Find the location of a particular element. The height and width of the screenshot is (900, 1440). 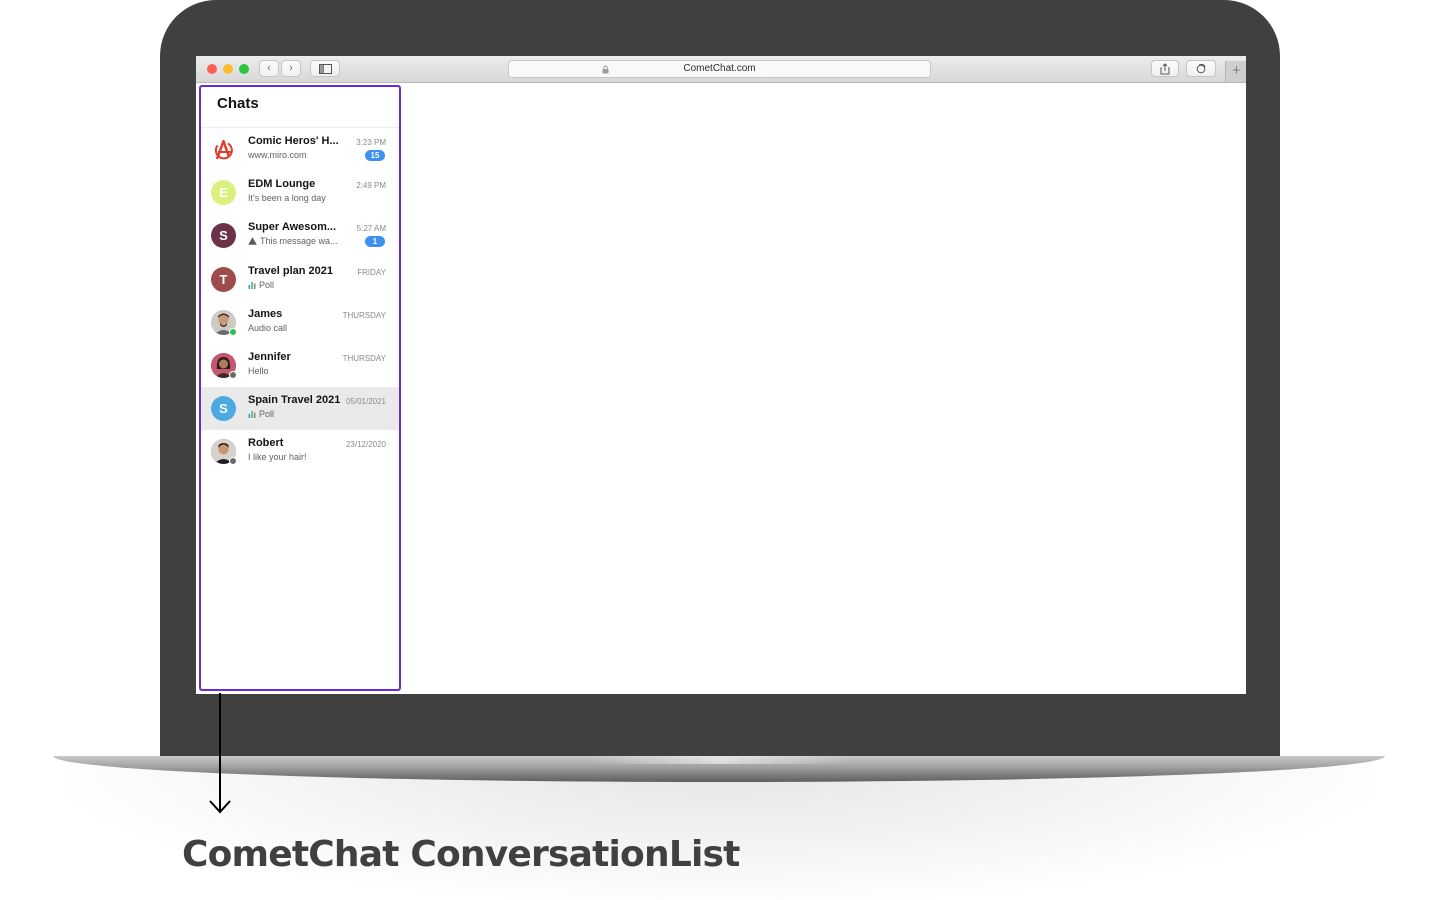

tabs-overview-button is located at coordinates (1201, 68).